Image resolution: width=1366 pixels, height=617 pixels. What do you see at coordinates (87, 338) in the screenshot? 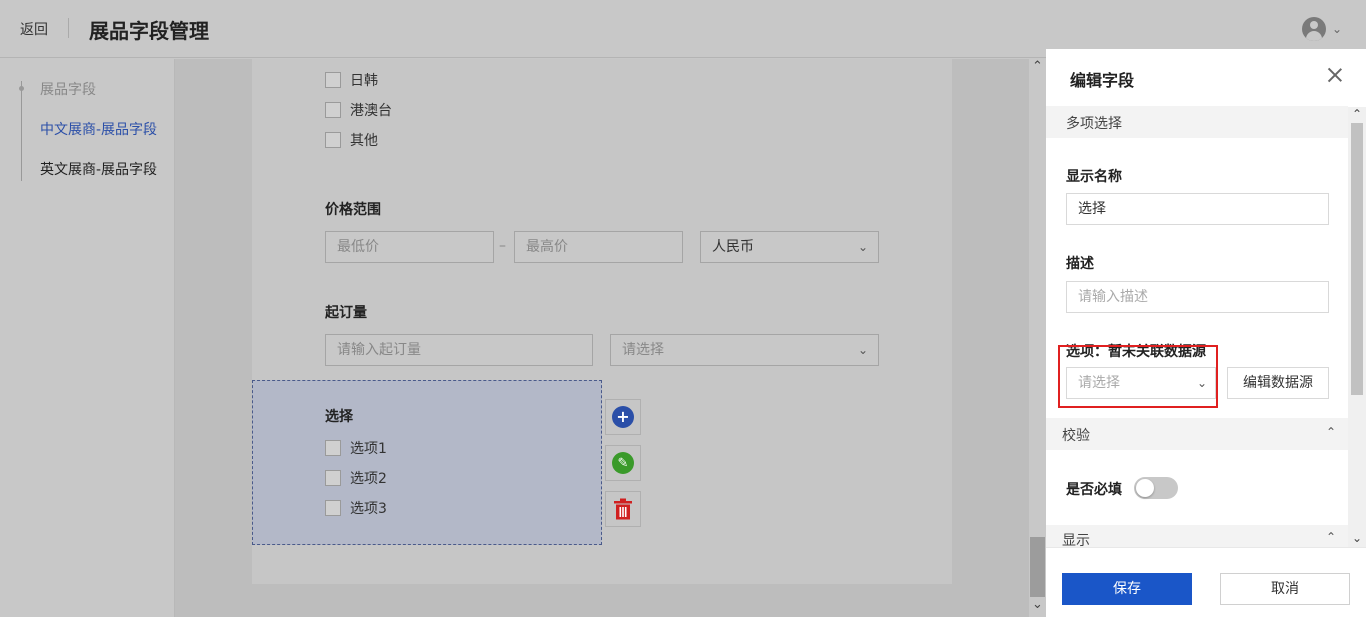
I see `sidebar: 展品字段 中文展商-展品字段 英文展商-展品字段` at bounding box center [87, 338].